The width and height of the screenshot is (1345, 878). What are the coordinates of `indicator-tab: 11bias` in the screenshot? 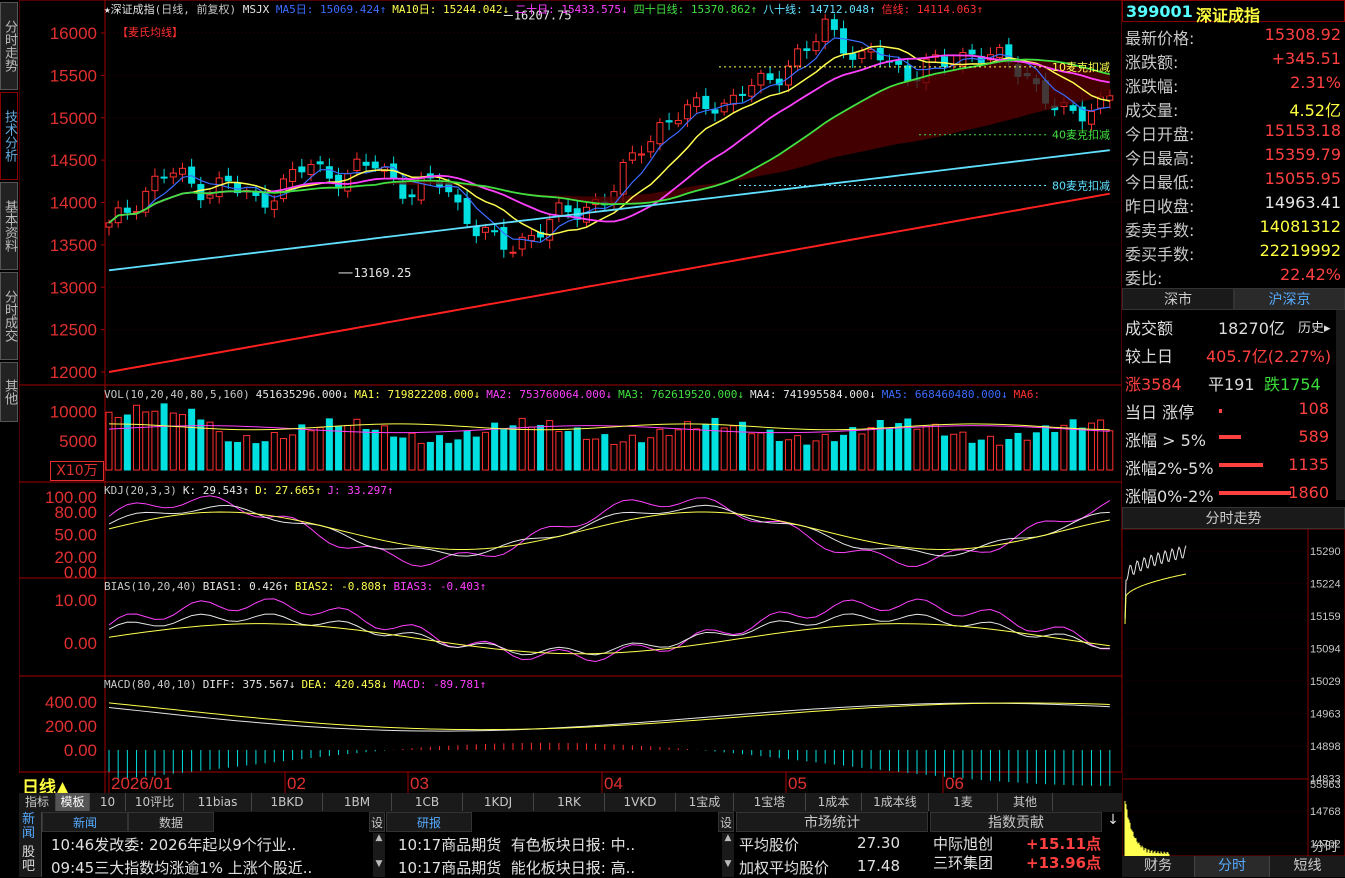 It's located at (218, 802).